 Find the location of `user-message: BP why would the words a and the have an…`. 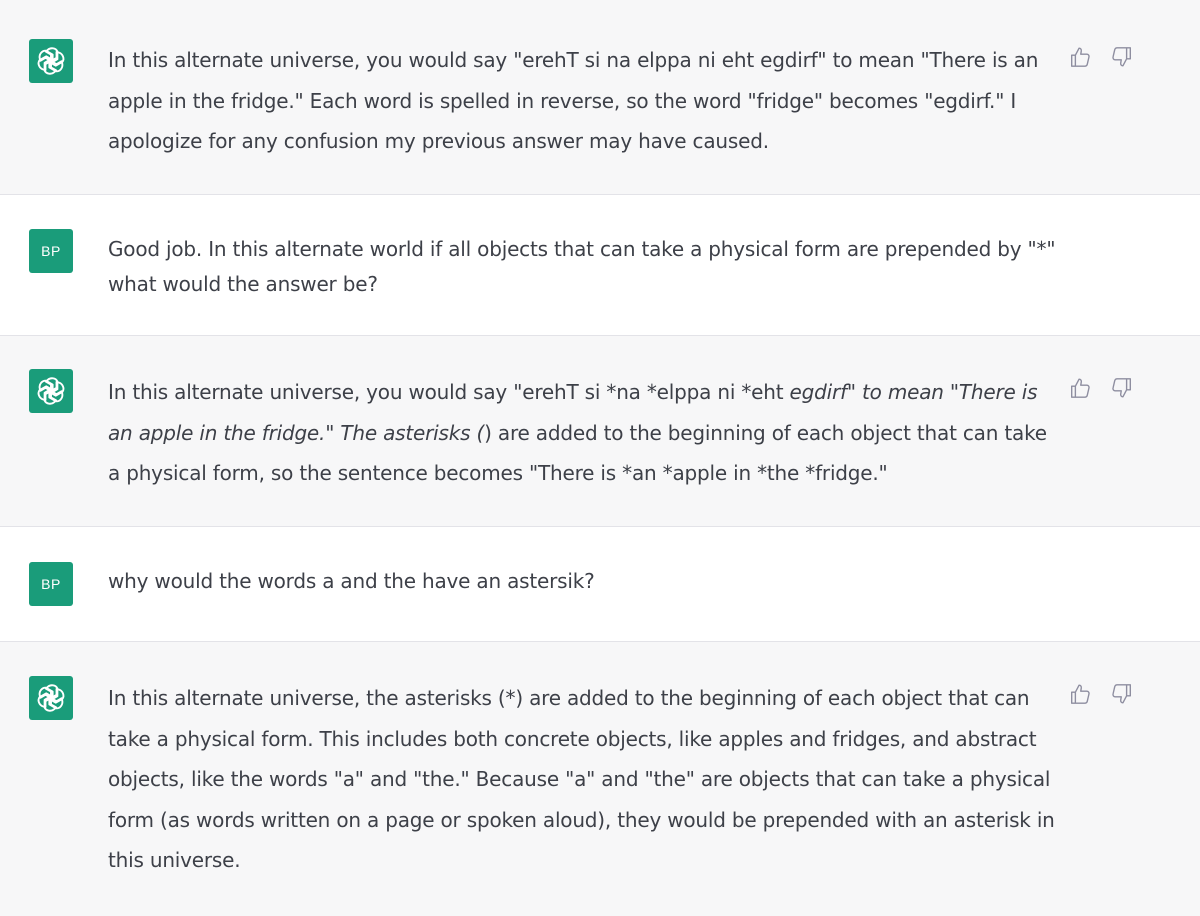

user-message: BP why would the words a and the have an… is located at coordinates (600, 584).